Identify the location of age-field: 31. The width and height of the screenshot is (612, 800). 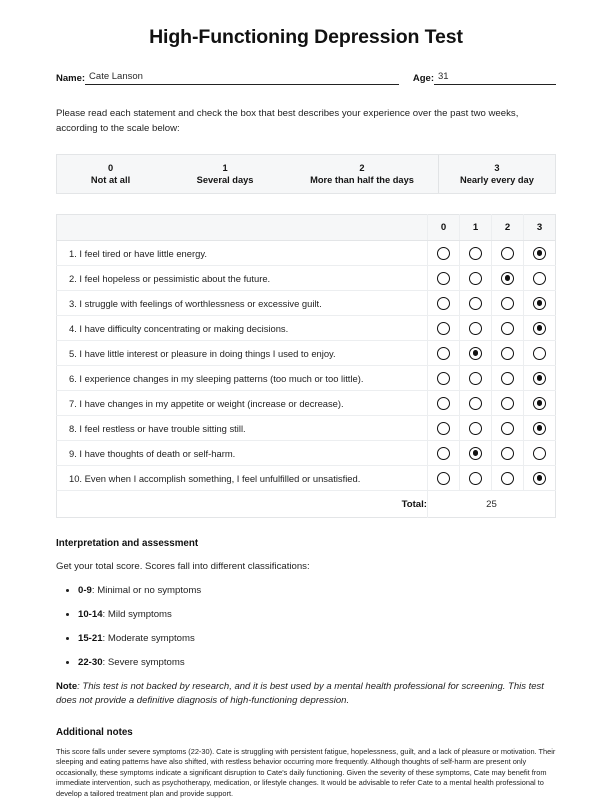
(495, 78).